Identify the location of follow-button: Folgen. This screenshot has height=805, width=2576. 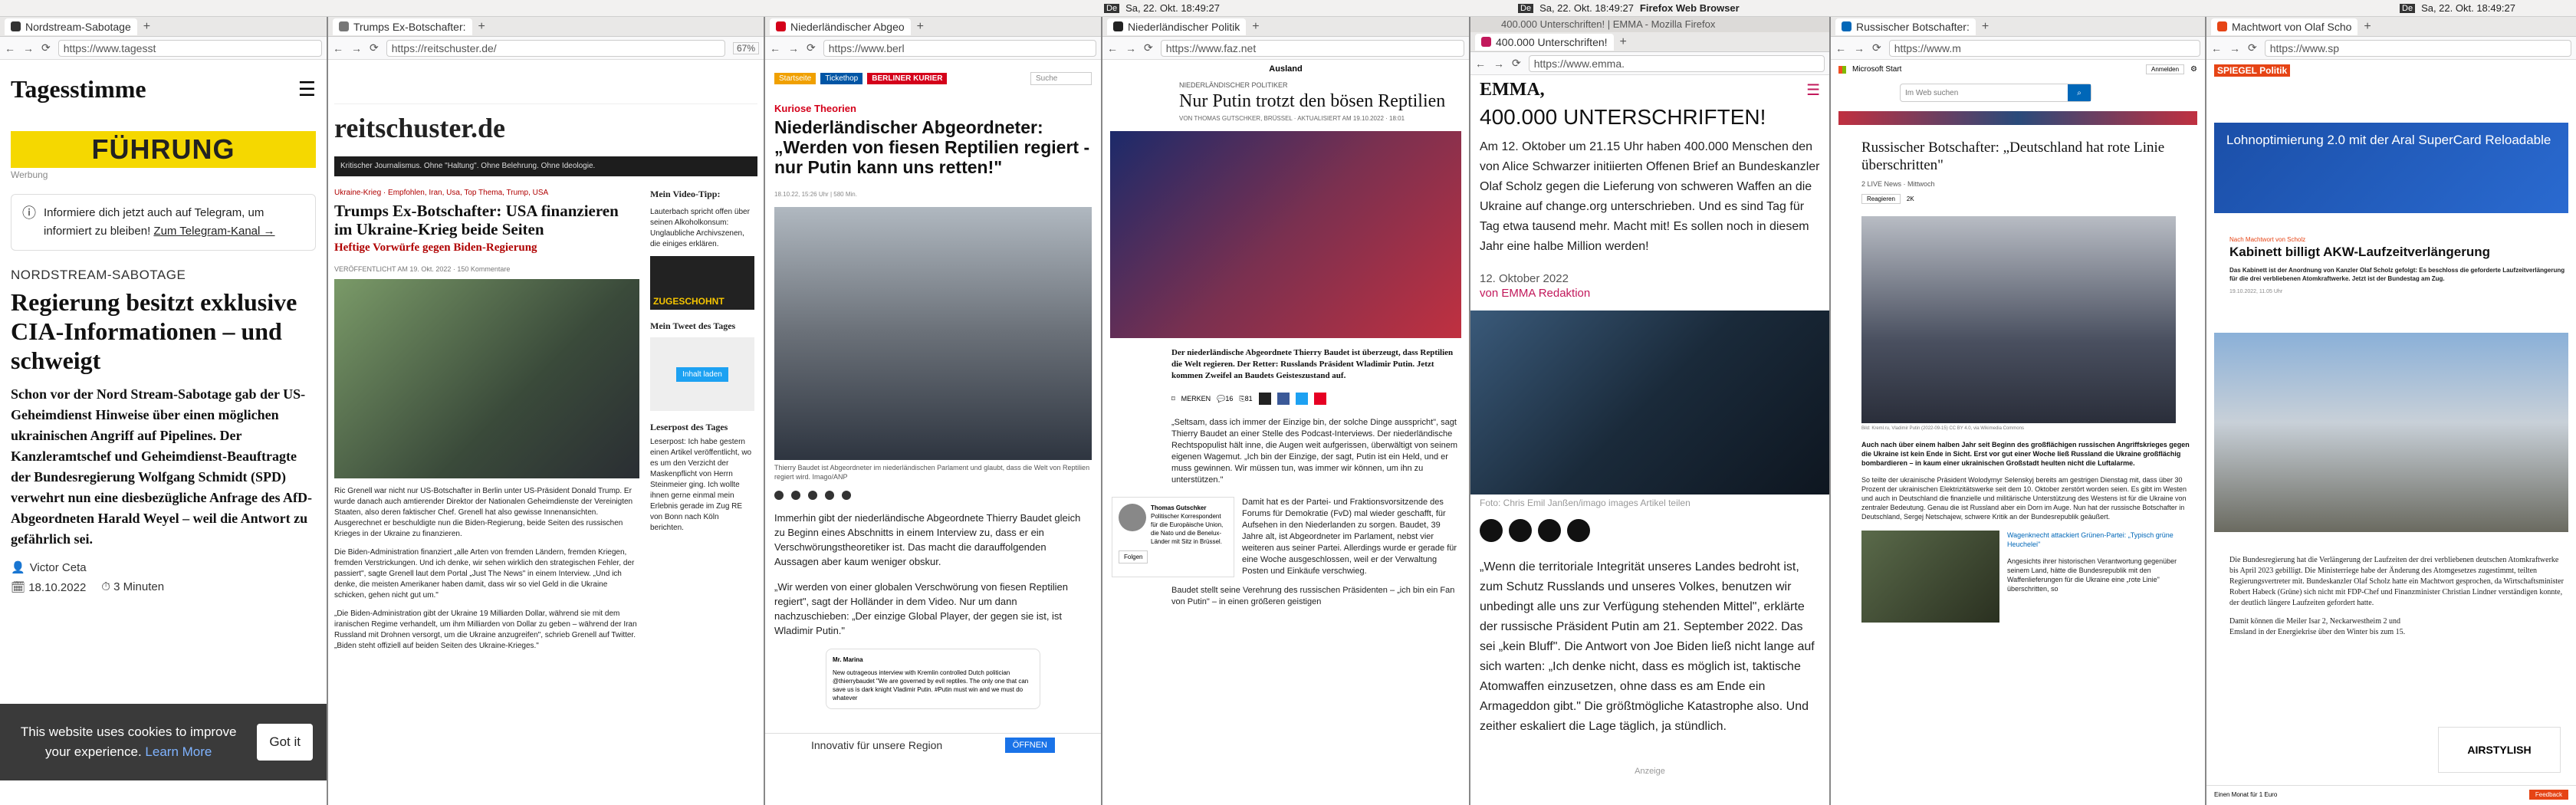
(1133, 557).